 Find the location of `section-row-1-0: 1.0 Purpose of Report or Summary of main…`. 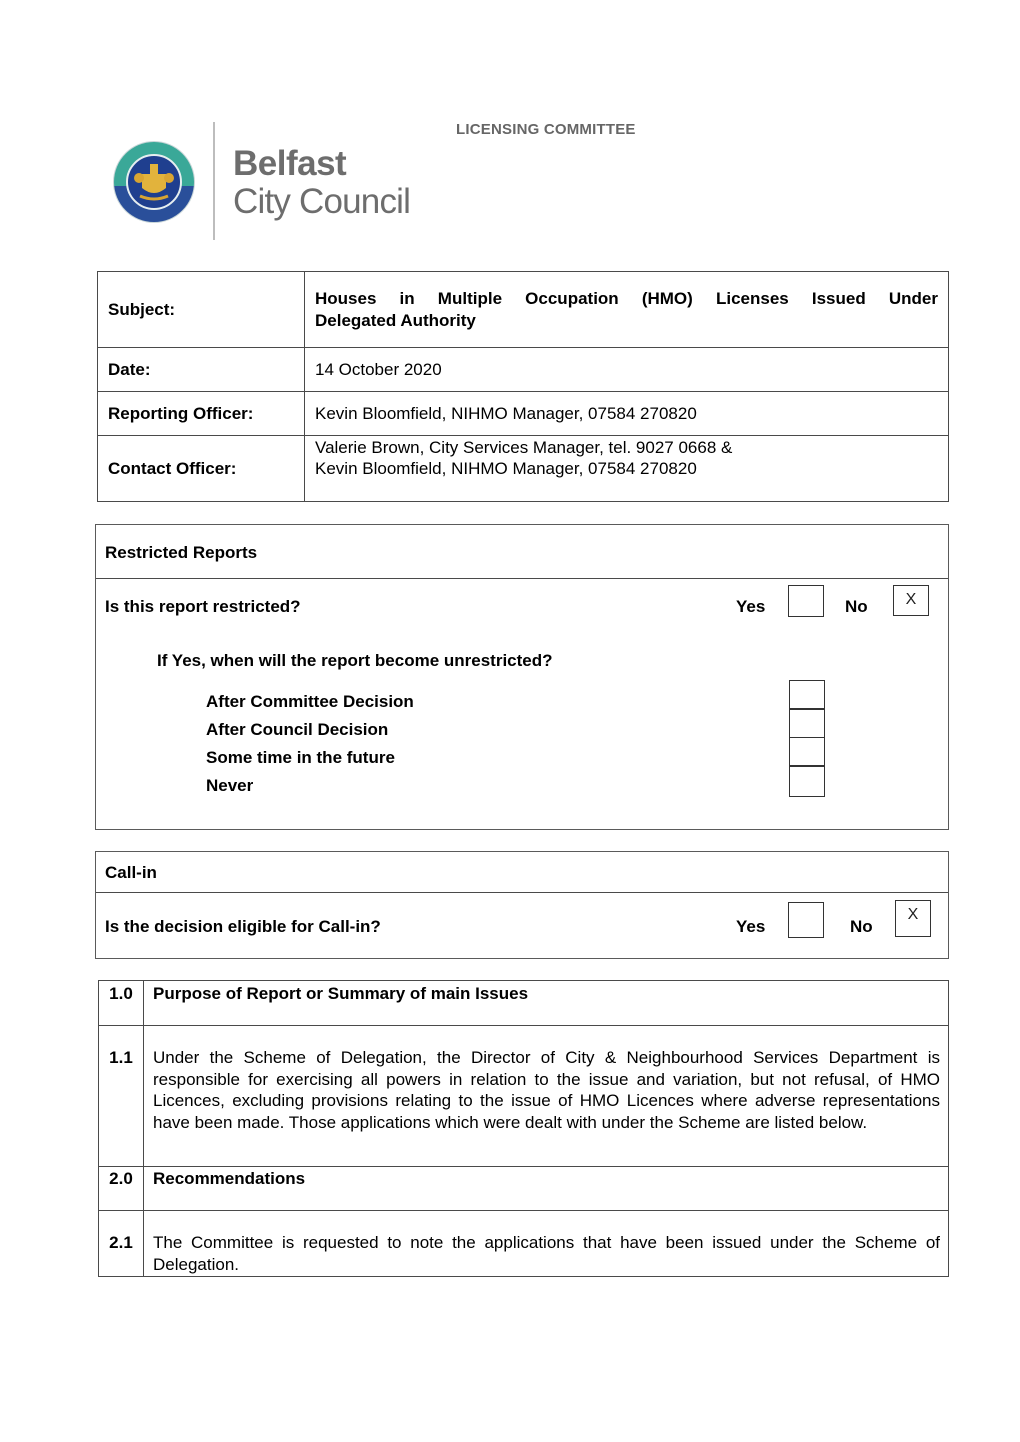

section-row-1-0: 1.0 Purpose of Report or Summary of main… is located at coordinates (523, 1003).